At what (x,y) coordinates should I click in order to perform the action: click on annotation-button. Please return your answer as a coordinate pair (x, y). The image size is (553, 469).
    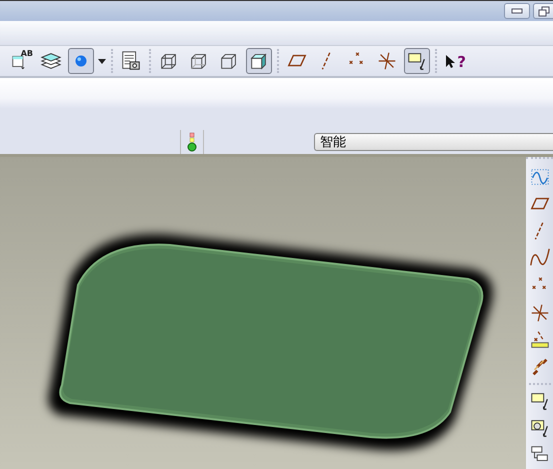
    Looking at the image, I should click on (417, 61).